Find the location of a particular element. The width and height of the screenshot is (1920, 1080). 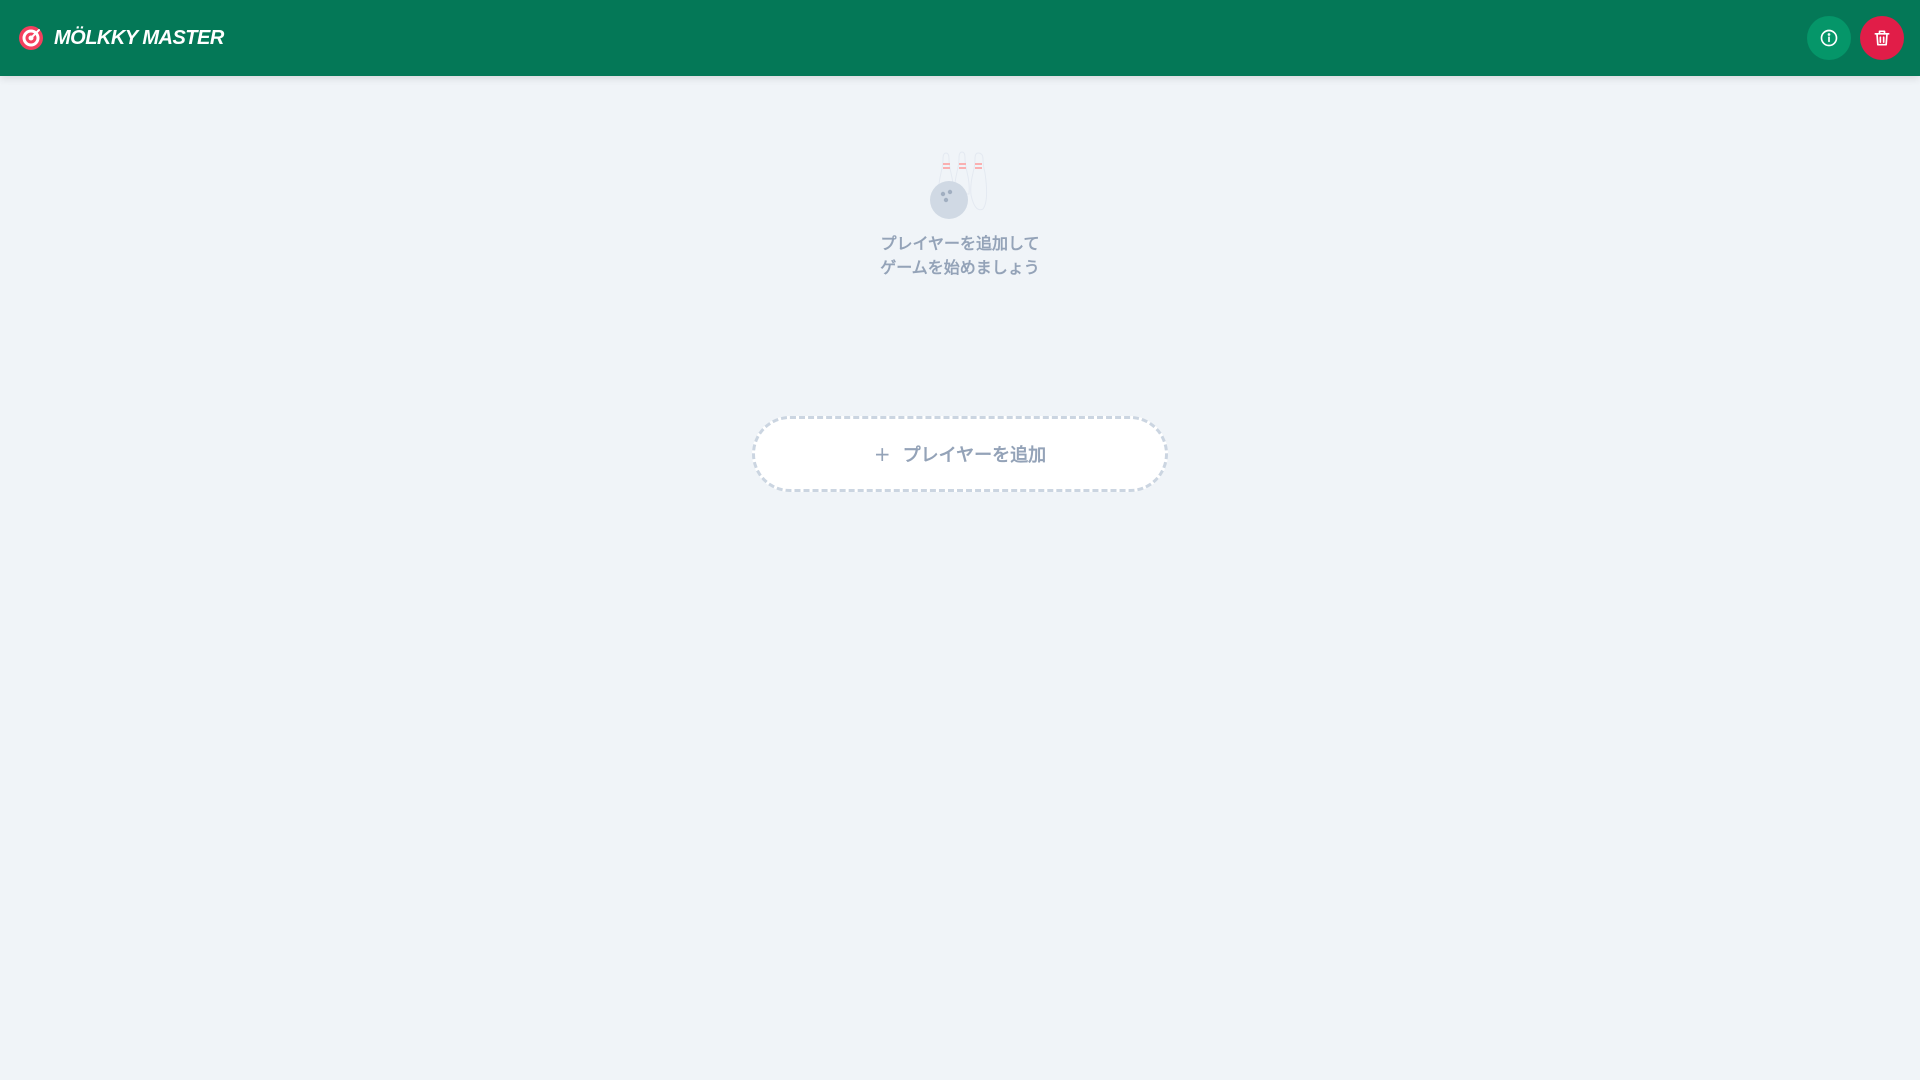

plus-icon: + is located at coordinates (882, 454).